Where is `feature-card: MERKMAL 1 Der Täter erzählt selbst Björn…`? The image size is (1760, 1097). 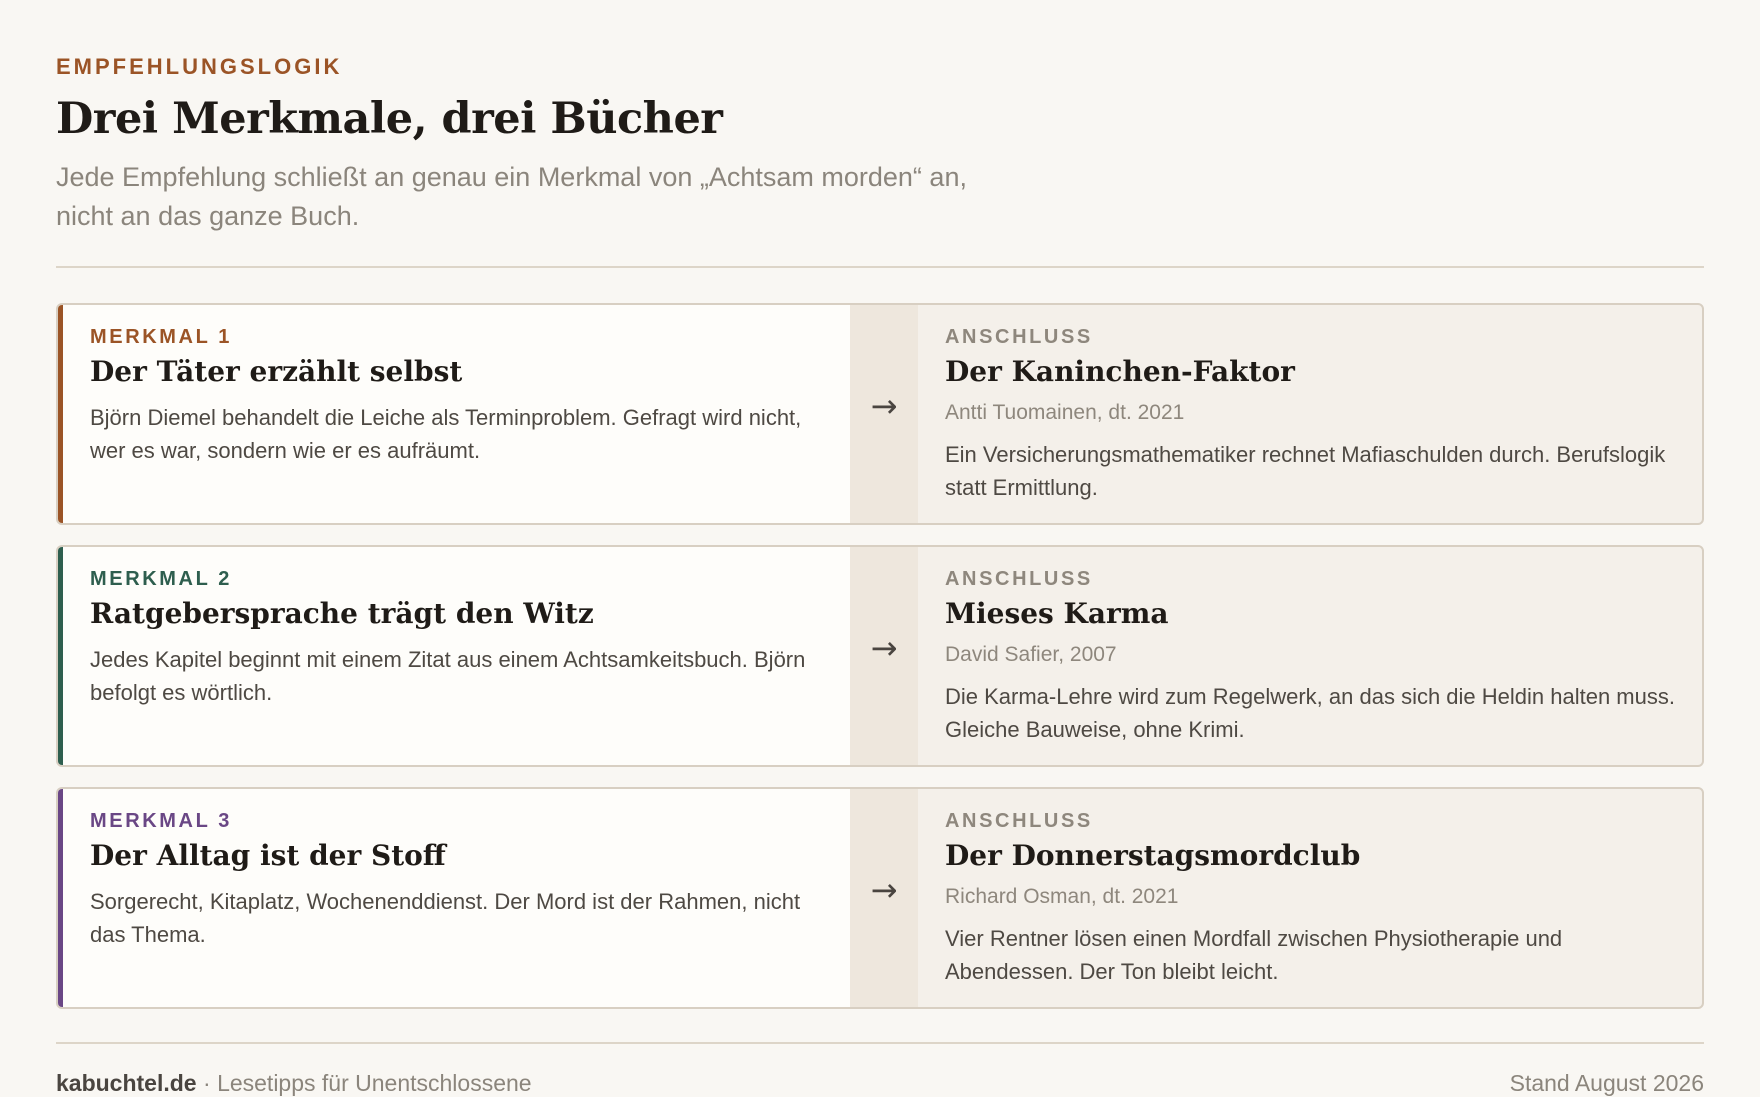 feature-card: MERKMAL 1 Der Täter erzählt selbst Björn… is located at coordinates (456, 414).